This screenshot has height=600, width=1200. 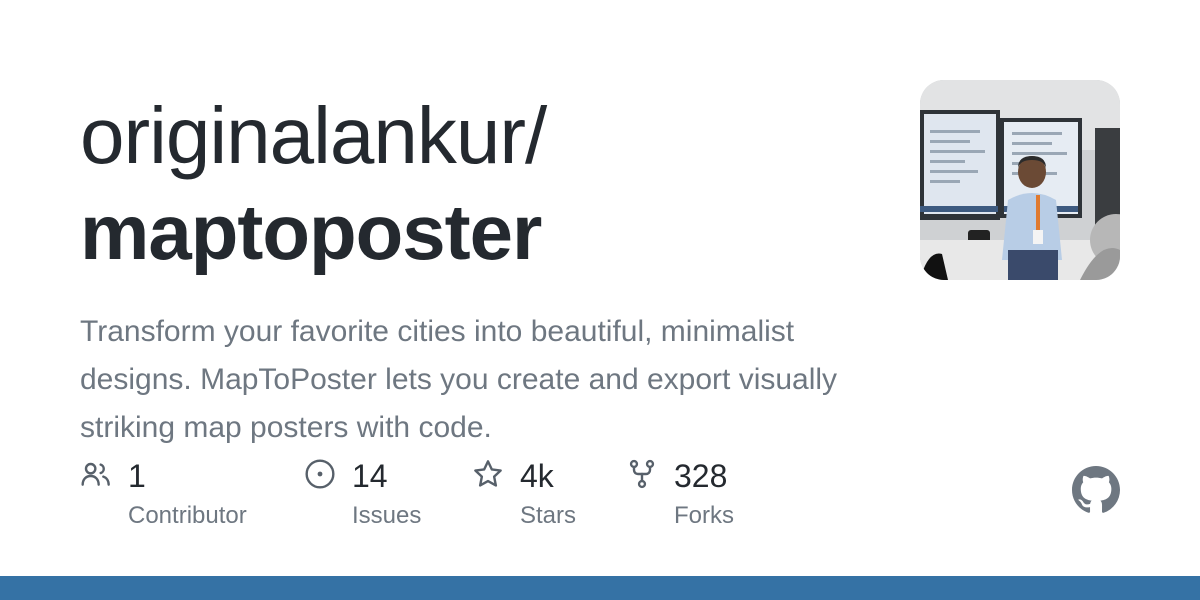 I want to click on stars-label: Stars, so click(x=548, y=515).